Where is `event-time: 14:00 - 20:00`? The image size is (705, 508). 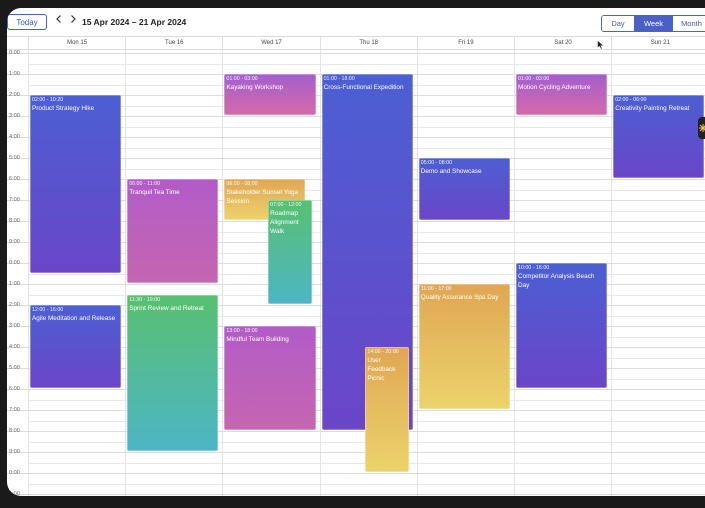
event-time: 14:00 - 20:00 is located at coordinates (383, 352).